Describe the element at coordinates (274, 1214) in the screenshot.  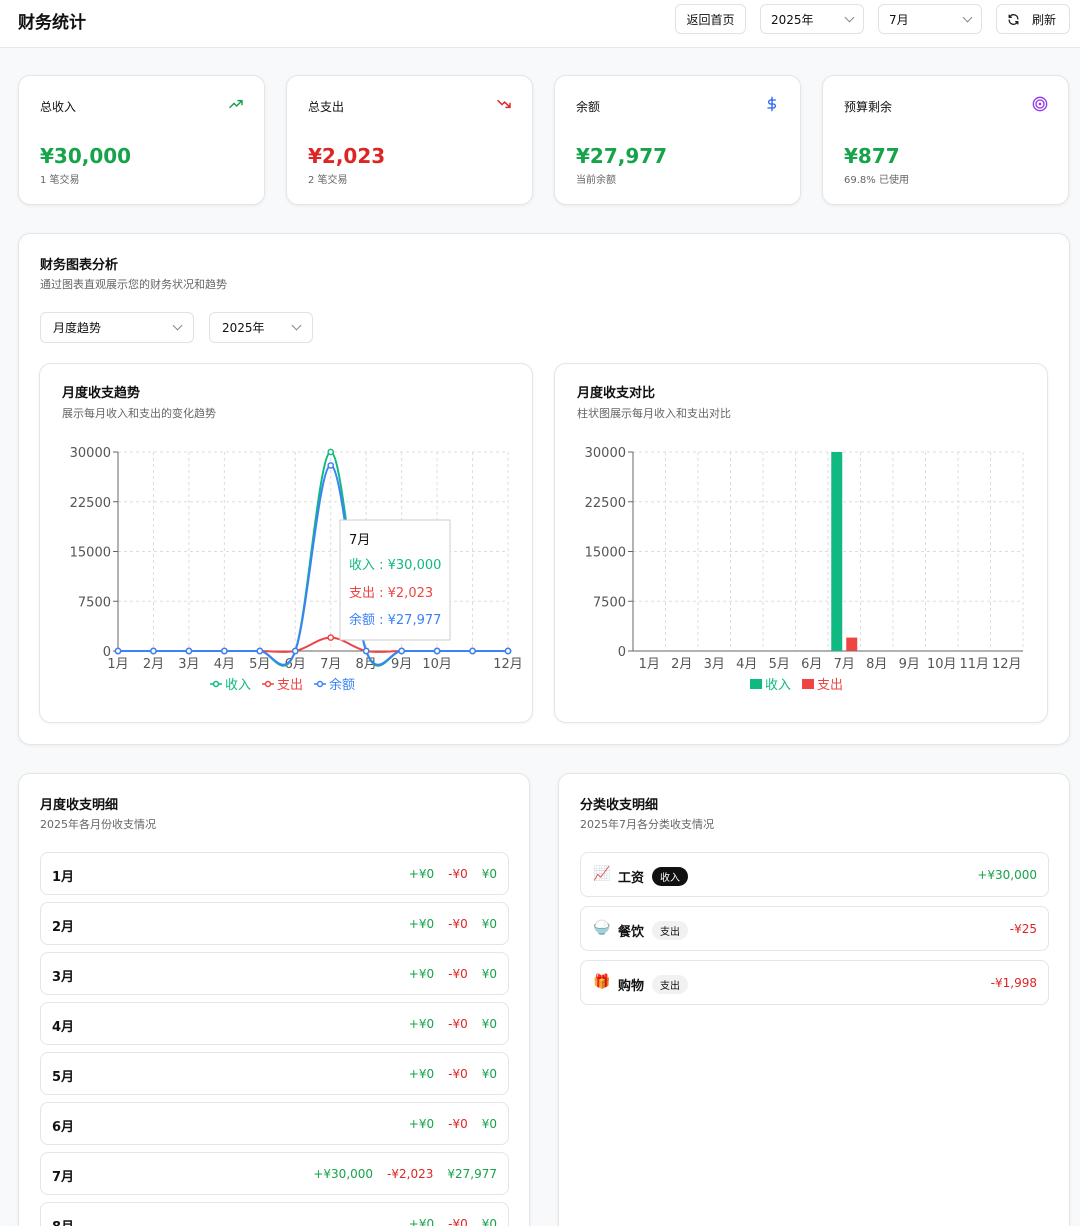
I see `month-row: 8月 +¥0 -¥0 ¥0` at that location.